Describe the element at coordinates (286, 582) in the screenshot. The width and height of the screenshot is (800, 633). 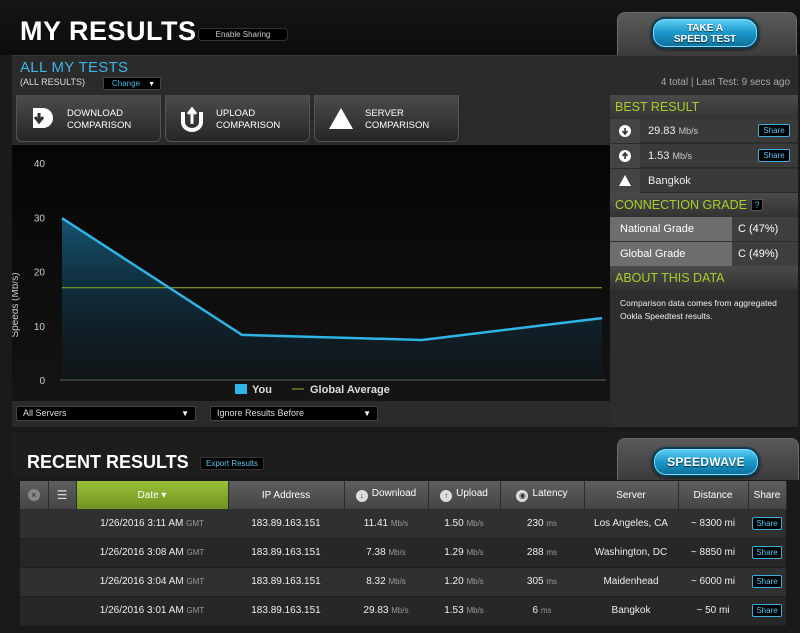
I see `cell-ip: 183.89.163.151` at that location.